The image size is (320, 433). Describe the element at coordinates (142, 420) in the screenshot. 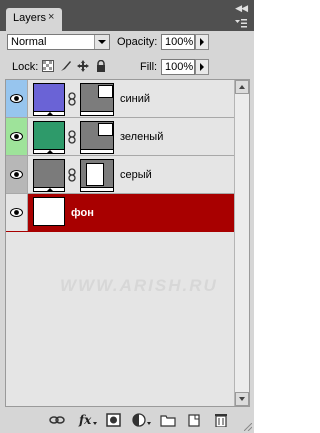

I see `adjustment-layer-icon` at that location.